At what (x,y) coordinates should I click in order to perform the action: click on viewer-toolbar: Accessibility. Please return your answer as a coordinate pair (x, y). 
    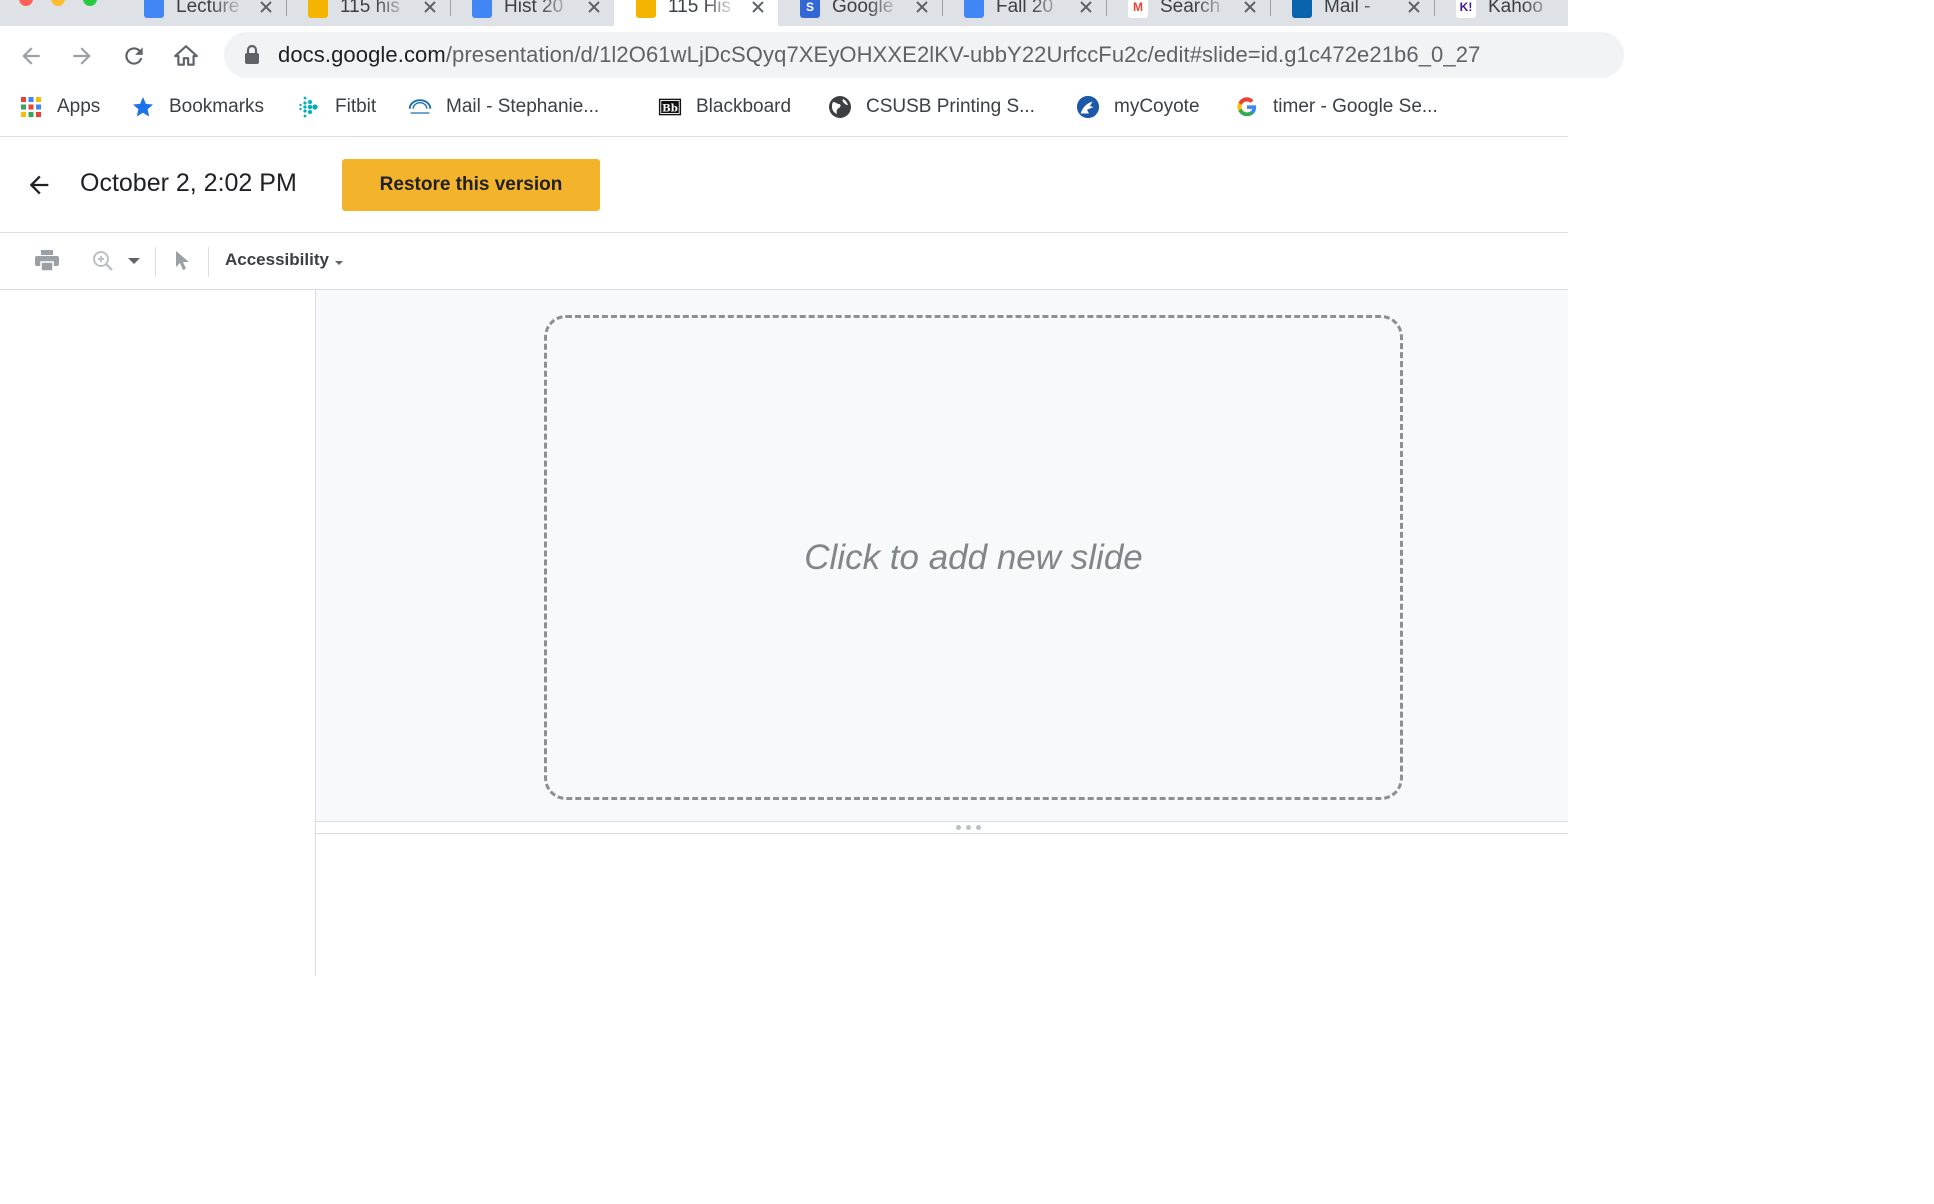
    Looking at the image, I should click on (784, 261).